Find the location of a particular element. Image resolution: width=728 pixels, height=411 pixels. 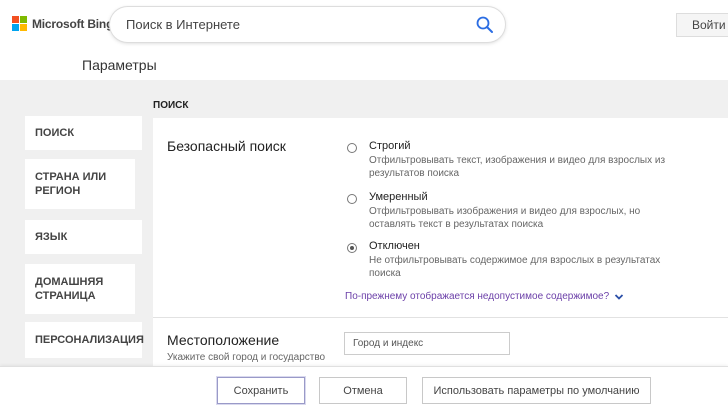

bing-logo: Microsoft Bing is located at coordinates (62, 23).